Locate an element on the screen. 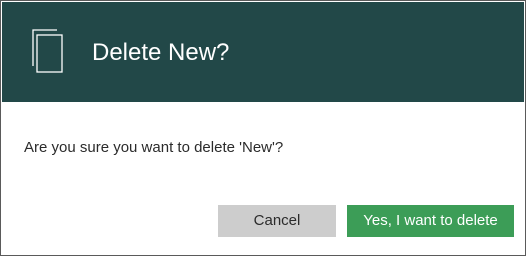 The width and height of the screenshot is (526, 256). dialog-title: Delete New? is located at coordinates (161, 52).